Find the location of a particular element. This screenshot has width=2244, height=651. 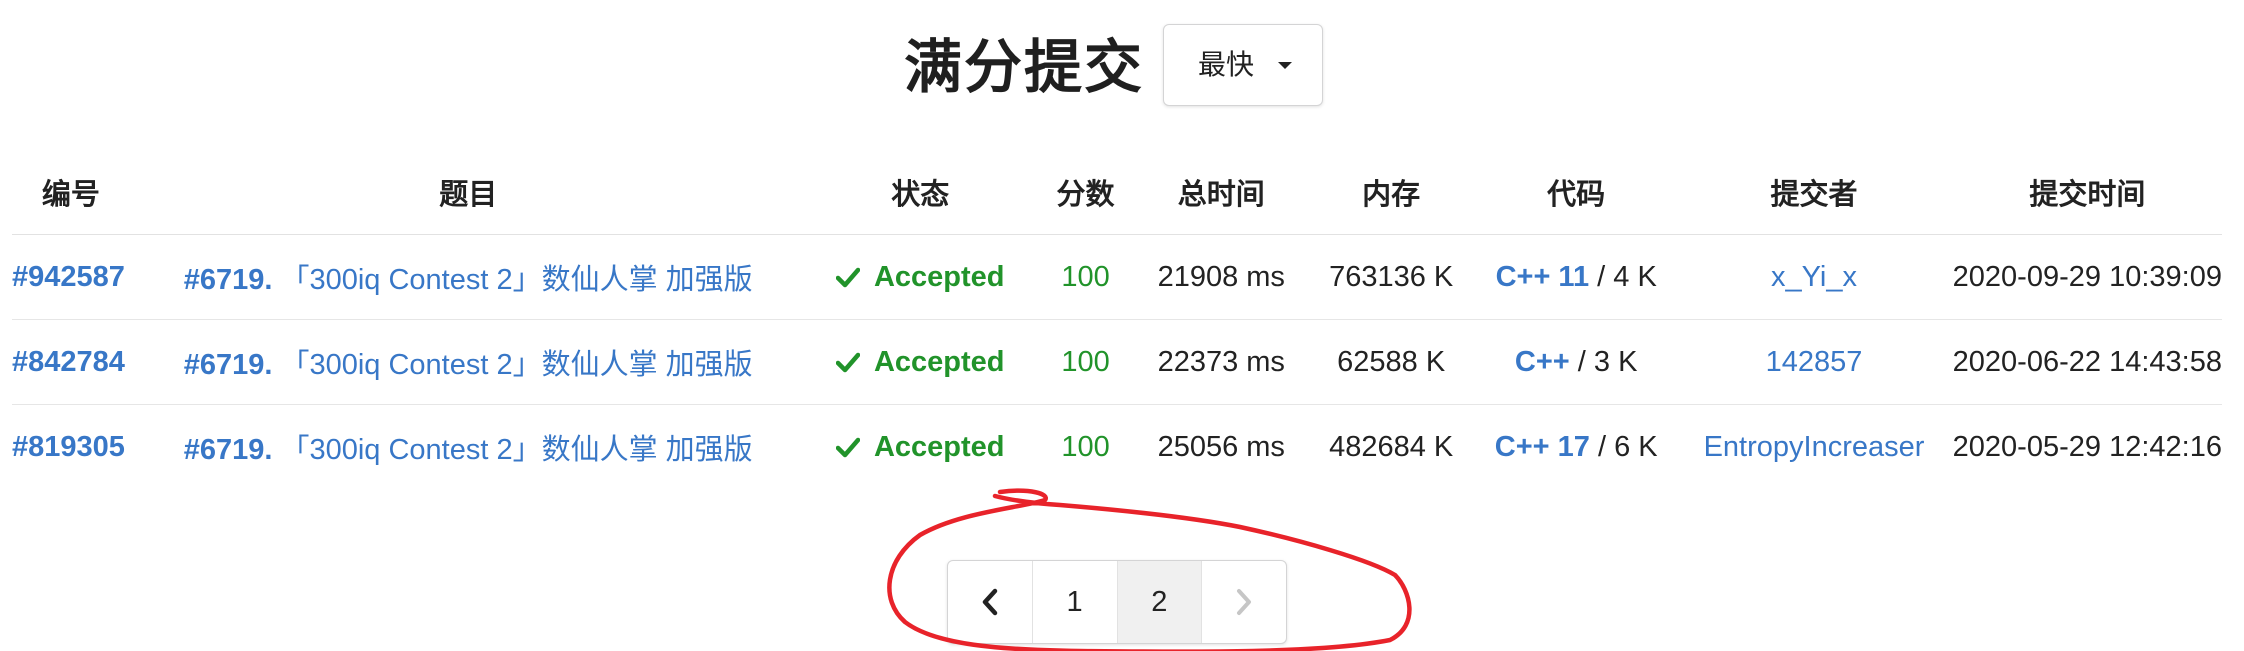

memory-cell: 763136 K is located at coordinates (1391, 277).